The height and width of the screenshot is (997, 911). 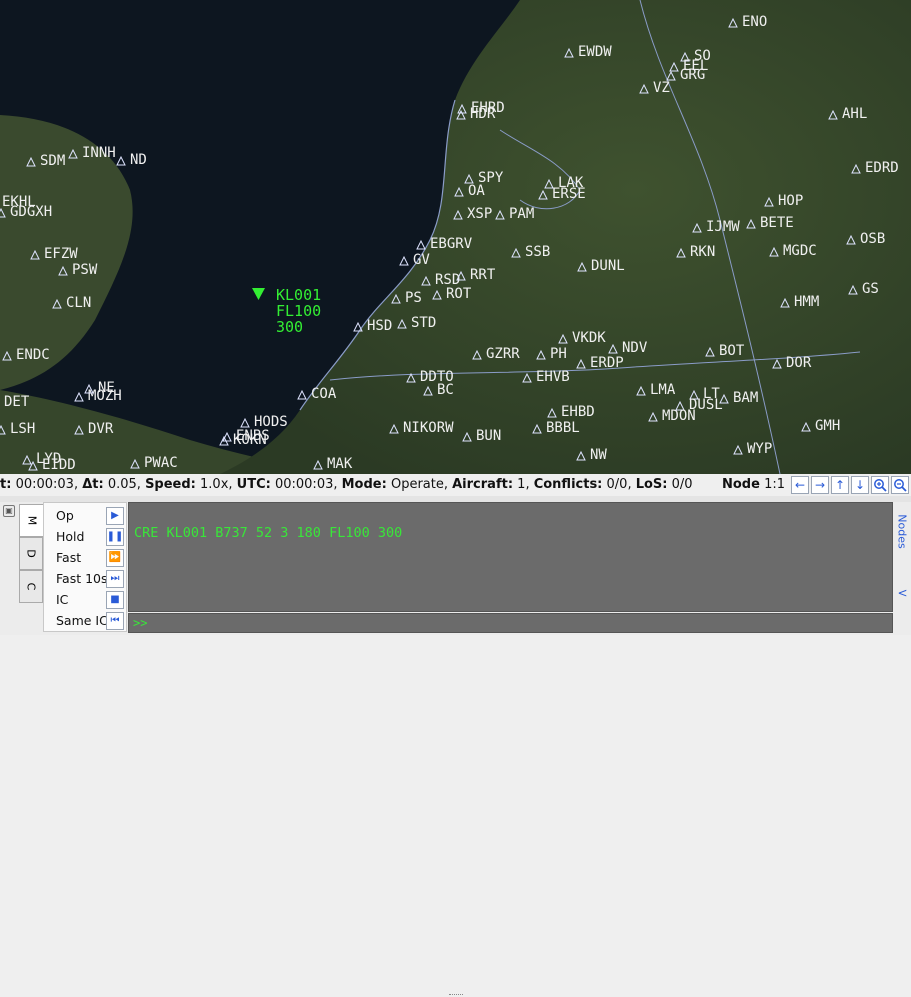 What do you see at coordinates (568, 484) in the screenshot?
I see `conflicts-label: Conflicts:` at bounding box center [568, 484].